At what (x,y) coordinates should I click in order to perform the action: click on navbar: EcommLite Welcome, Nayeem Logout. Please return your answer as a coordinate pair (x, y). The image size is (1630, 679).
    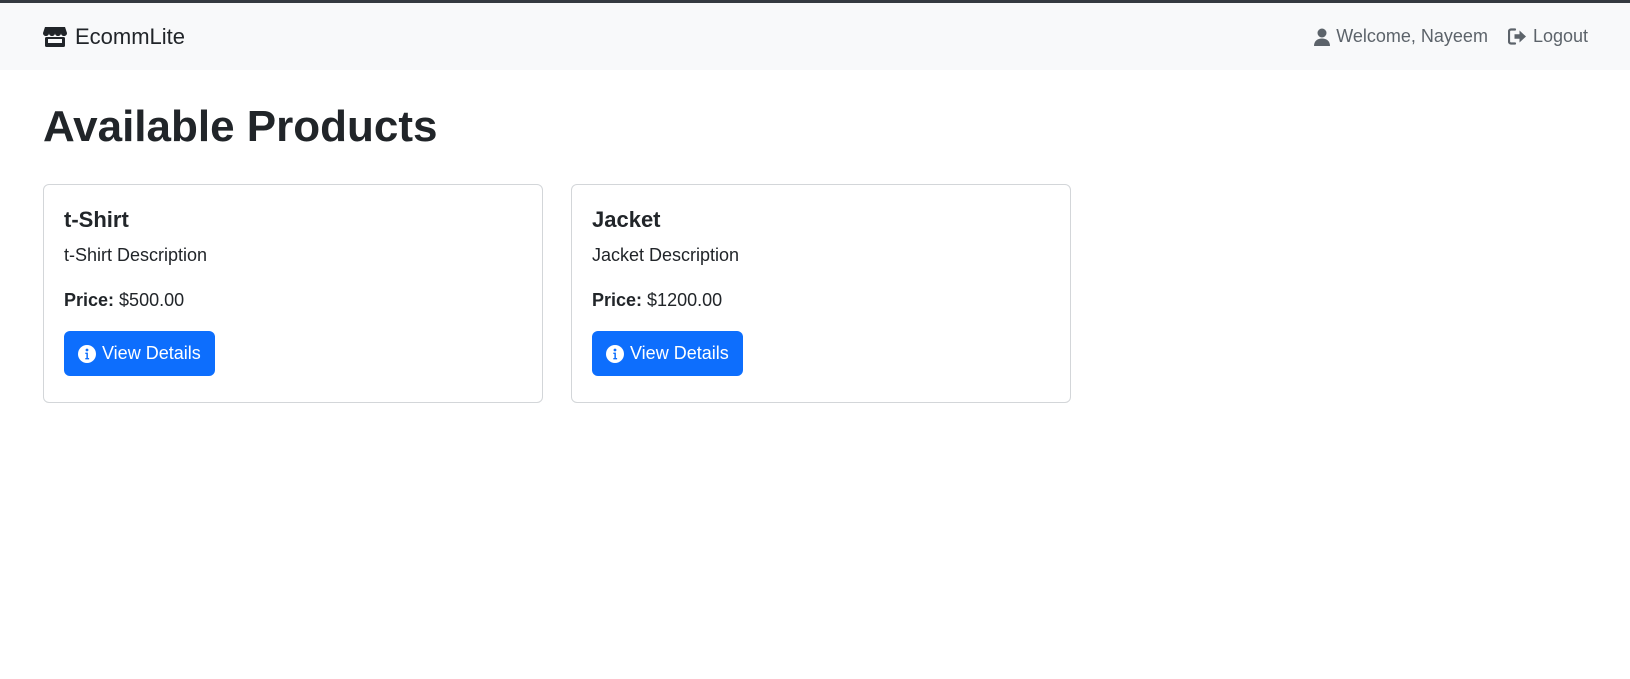
    Looking at the image, I should click on (815, 36).